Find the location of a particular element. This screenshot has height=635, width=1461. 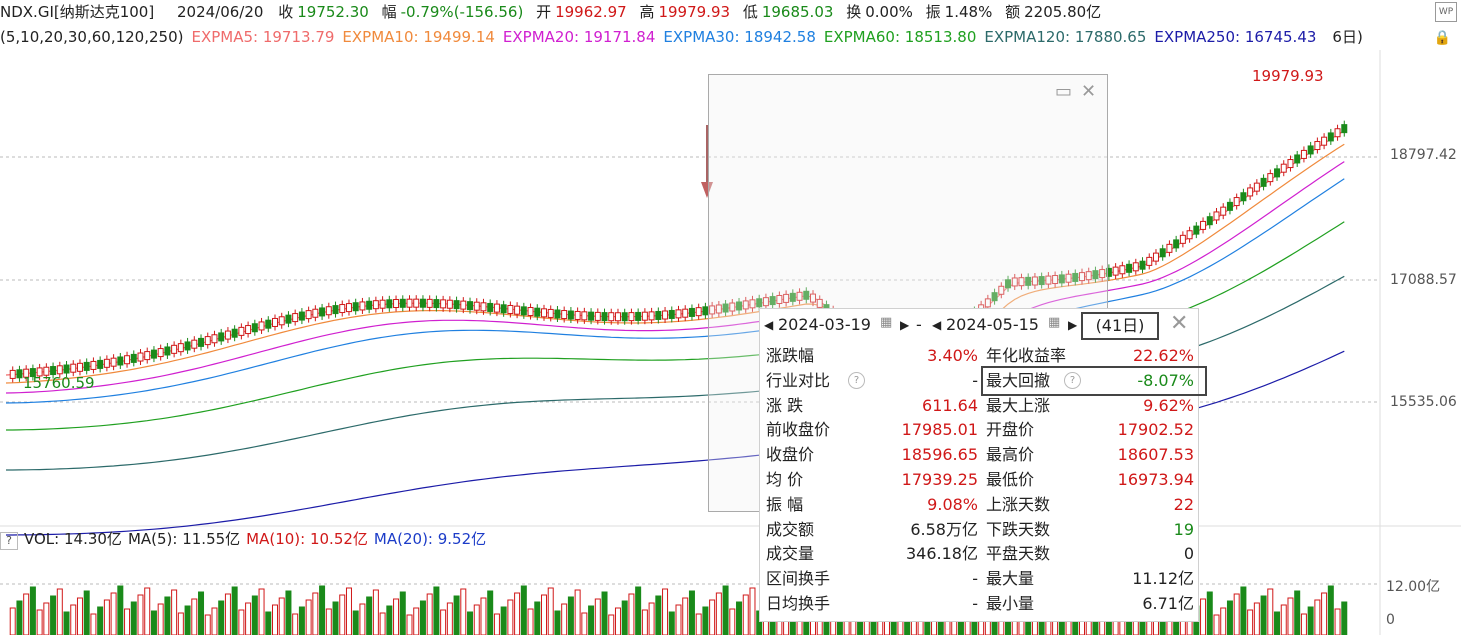

symbol-name: NDX.GI[纳斯达克100] is located at coordinates (77, 12).